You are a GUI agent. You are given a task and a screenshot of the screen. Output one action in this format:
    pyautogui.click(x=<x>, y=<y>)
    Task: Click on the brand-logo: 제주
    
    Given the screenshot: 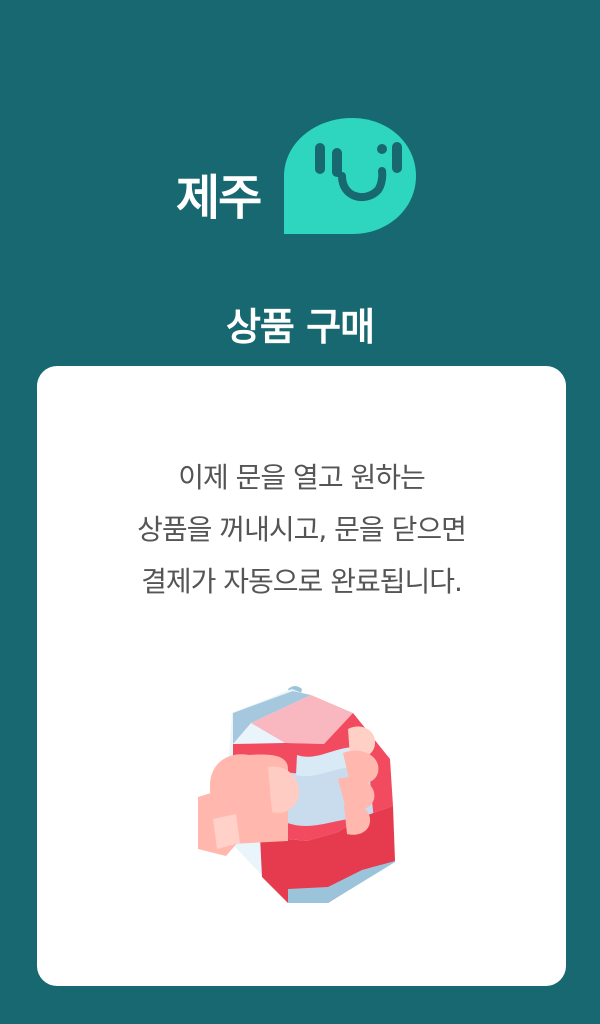 What is the action you would take?
    pyautogui.click(x=299, y=178)
    